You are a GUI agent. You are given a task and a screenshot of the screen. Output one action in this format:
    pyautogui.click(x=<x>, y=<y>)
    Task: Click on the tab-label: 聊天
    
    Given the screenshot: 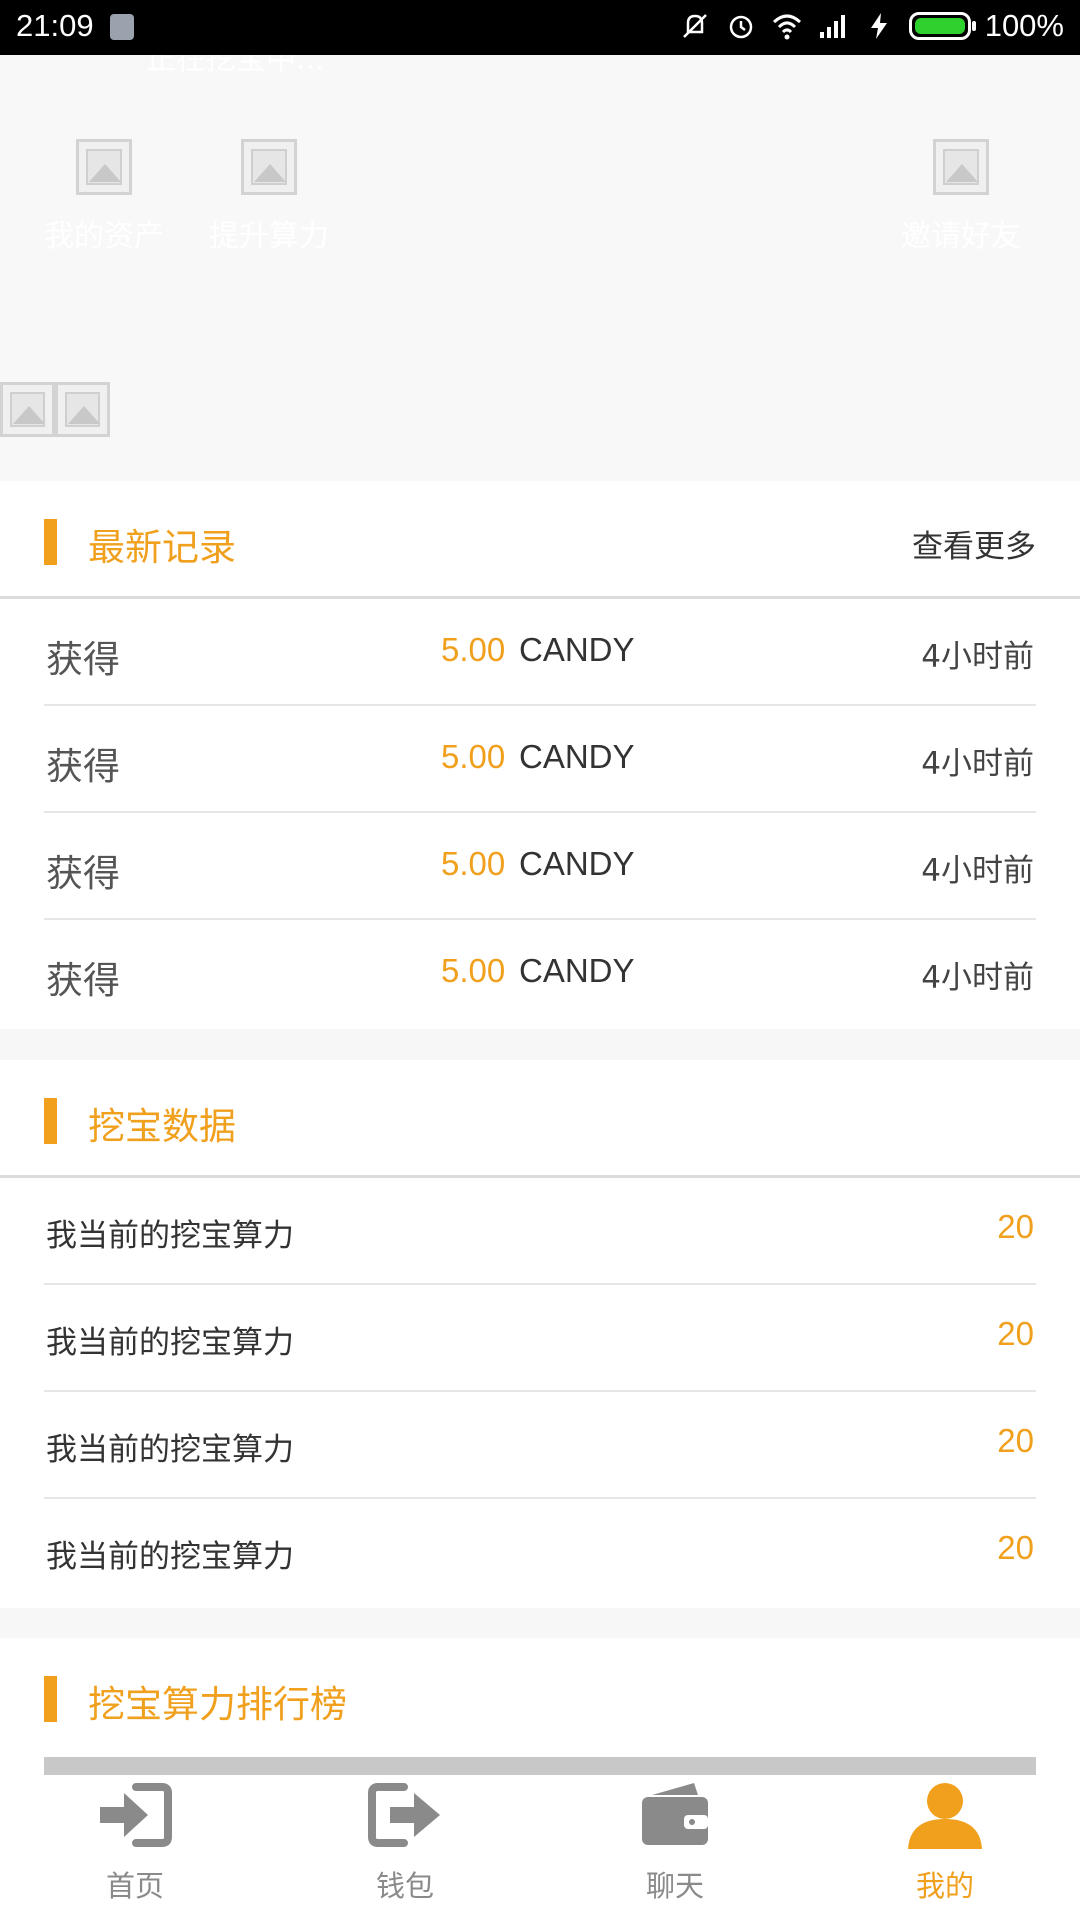 What is the action you would take?
    pyautogui.click(x=674, y=1886)
    